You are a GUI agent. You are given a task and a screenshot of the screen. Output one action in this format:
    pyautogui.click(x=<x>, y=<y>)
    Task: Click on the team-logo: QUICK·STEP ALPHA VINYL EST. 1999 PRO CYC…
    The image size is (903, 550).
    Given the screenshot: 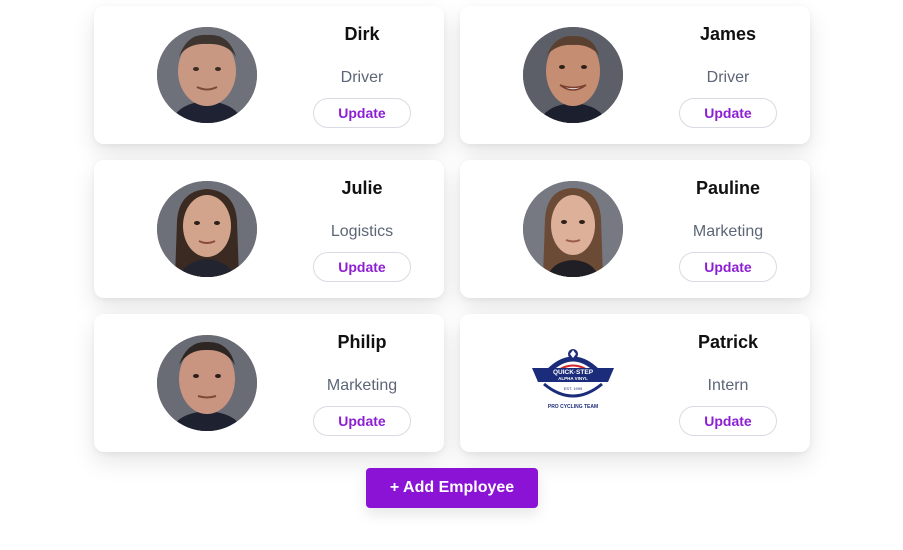 What is the action you would take?
    pyautogui.click(x=573, y=379)
    